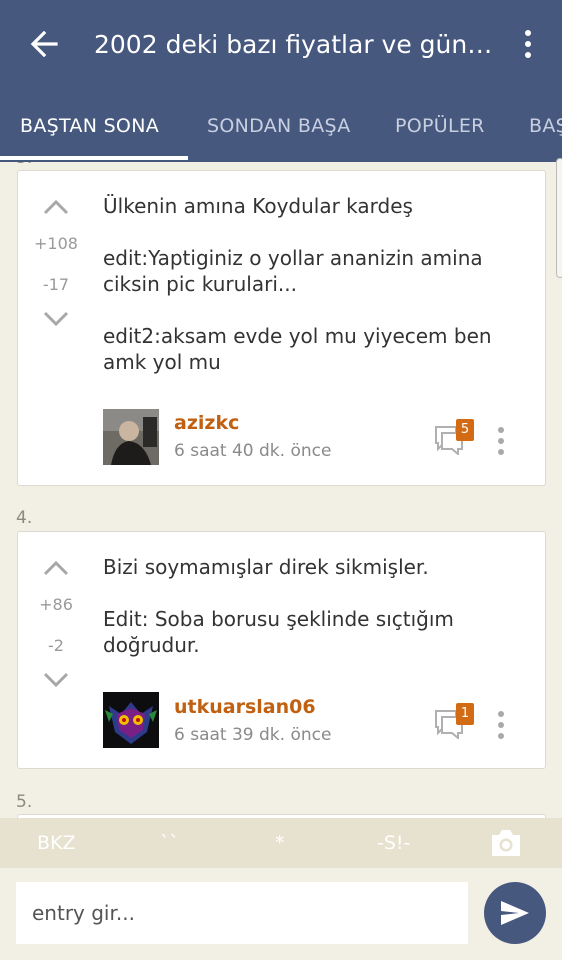 The height and width of the screenshot is (960, 562). I want to click on scrollbar-thumb, so click(559, 218).